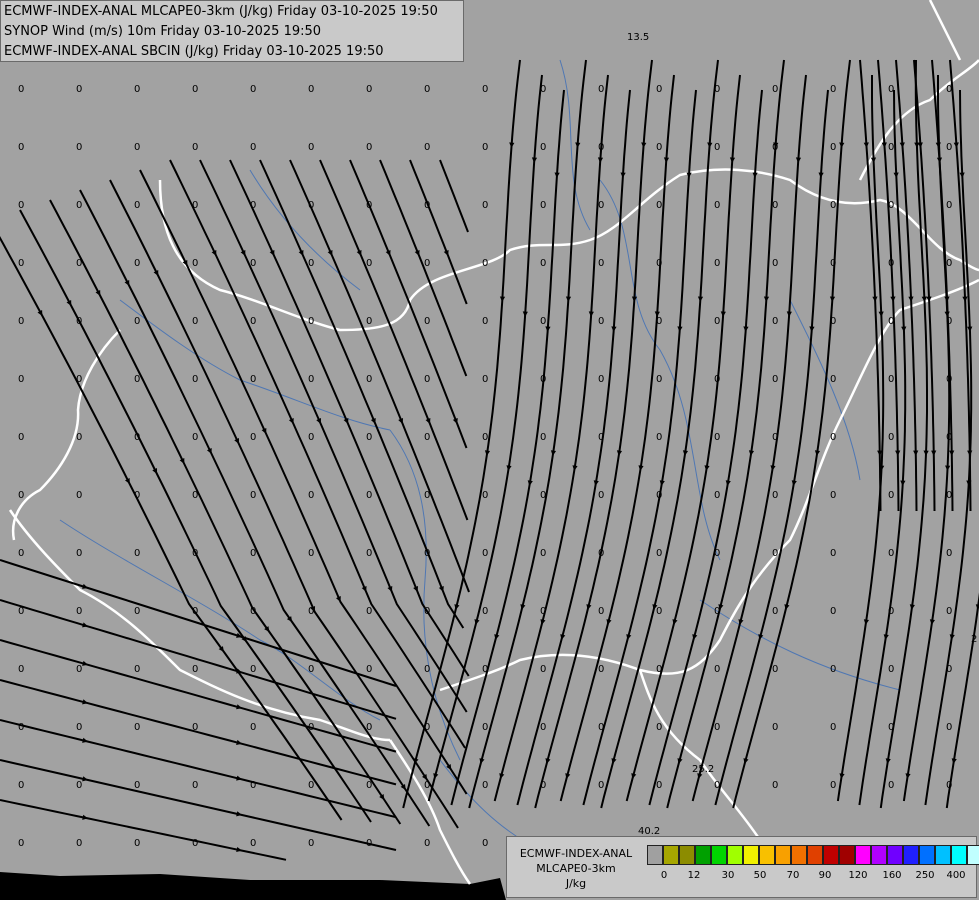  Describe the element at coordinates (728, 875) in the screenshot. I see `legend-tick-label: 30` at that location.